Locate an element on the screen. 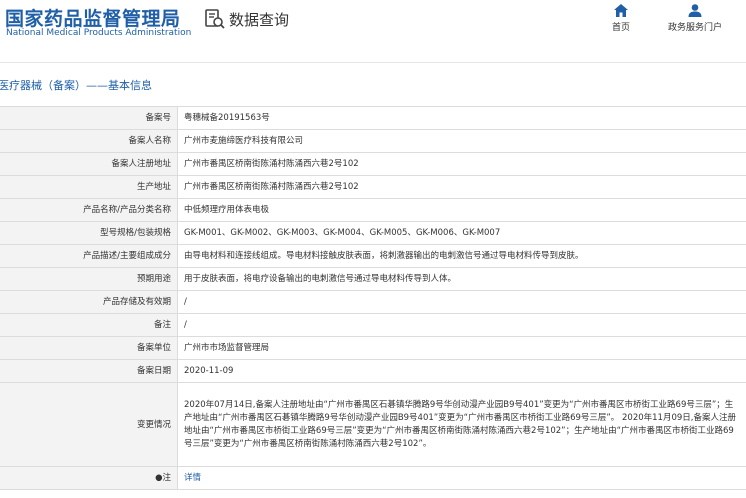 This screenshot has width=746, height=498. table-row: 生产地址 广州市番禺区桥南街陈涌村陈涌西六巷2号102 is located at coordinates (373, 187).